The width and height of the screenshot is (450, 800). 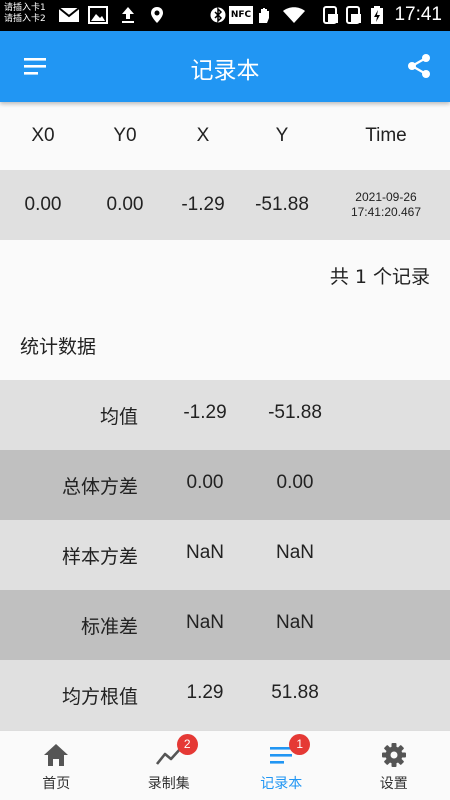 I want to click on status-bar: 请插入卡1 请插入卡2 NFC 17:41, so click(x=225, y=15).